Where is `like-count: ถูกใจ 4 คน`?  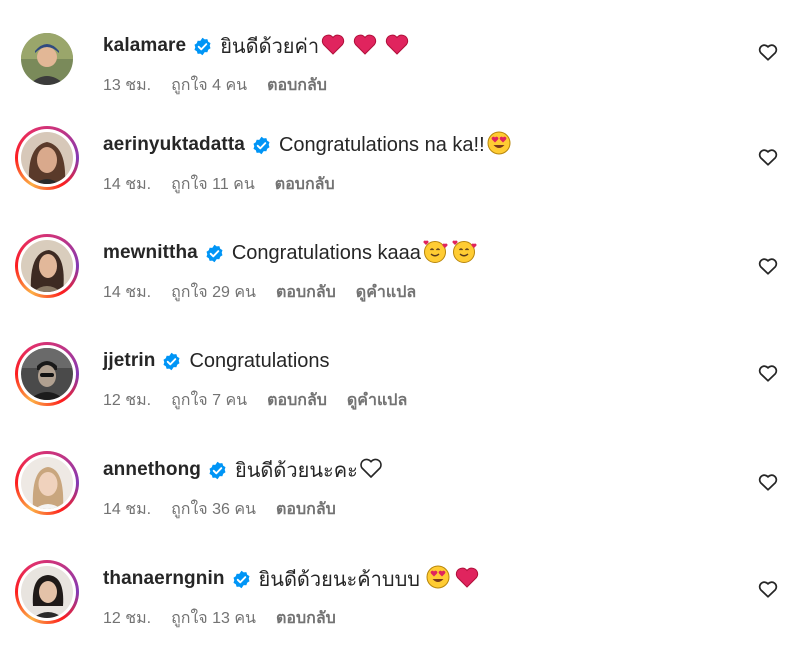 like-count: ถูกใจ 4 คน is located at coordinates (209, 85).